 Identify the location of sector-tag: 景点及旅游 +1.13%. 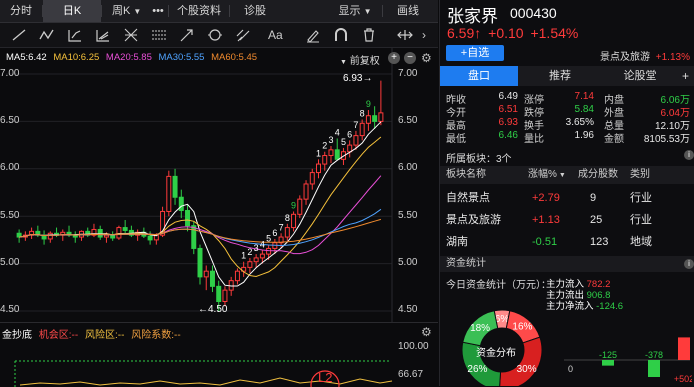
(645, 55).